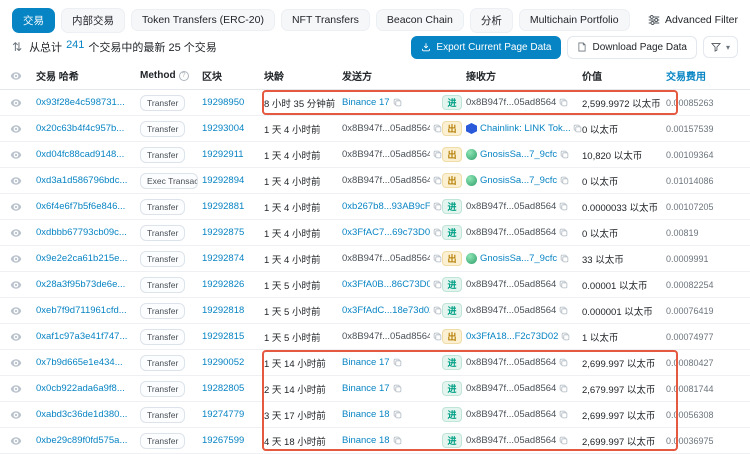 This screenshot has width=750, height=454. What do you see at coordinates (303, 75) in the screenshot?
I see `header-age: 块龄` at bounding box center [303, 75].